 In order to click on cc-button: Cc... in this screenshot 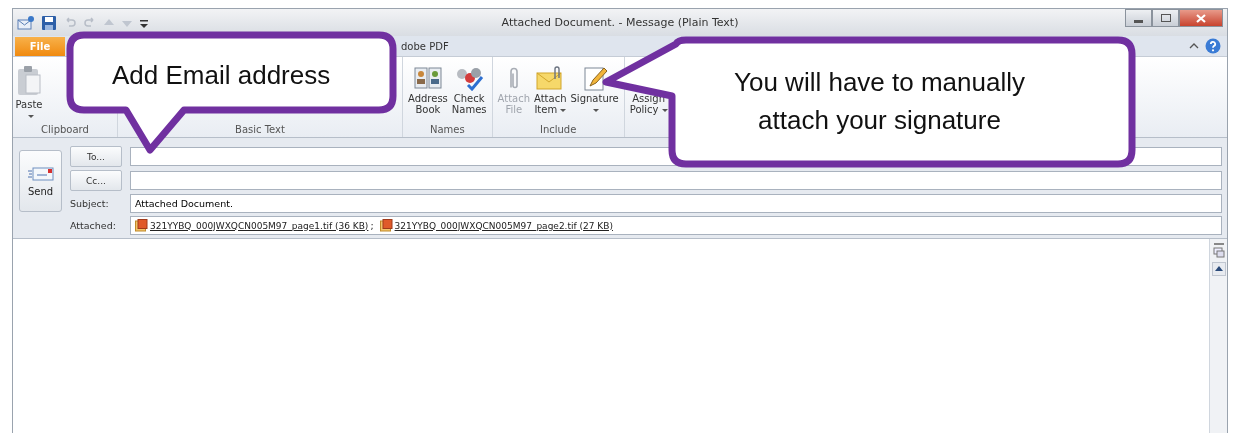, I will do `click(96, 180)`.